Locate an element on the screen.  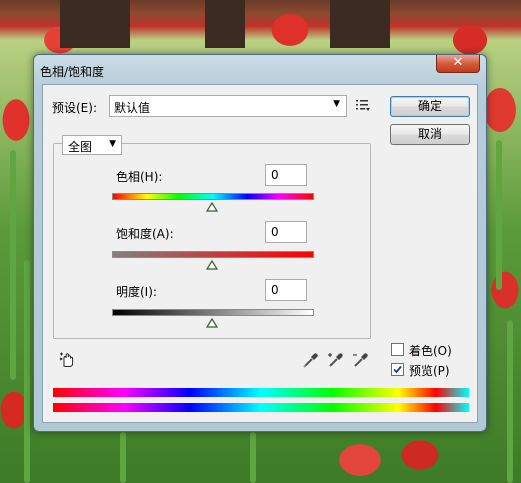
saturation-slider-thumb is located at coordinates (212, 265).